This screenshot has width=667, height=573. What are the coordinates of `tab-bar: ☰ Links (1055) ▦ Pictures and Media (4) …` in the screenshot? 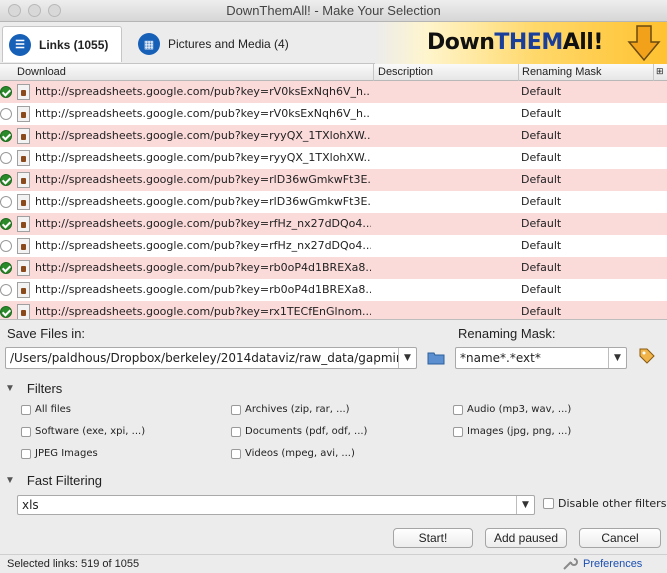 It's located at (333, 43).